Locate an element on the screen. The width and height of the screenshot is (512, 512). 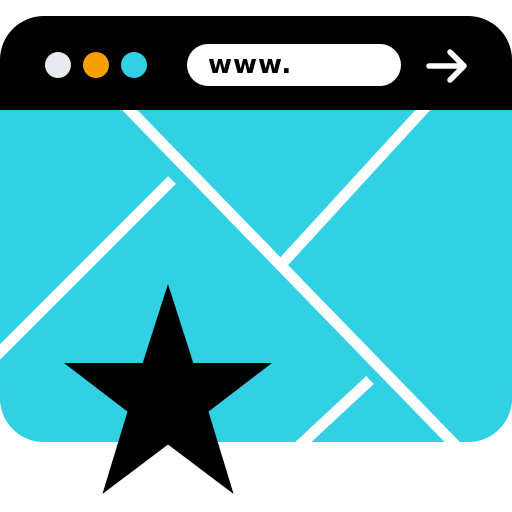
window-dot-cyan is located at coordinates (134, 65).